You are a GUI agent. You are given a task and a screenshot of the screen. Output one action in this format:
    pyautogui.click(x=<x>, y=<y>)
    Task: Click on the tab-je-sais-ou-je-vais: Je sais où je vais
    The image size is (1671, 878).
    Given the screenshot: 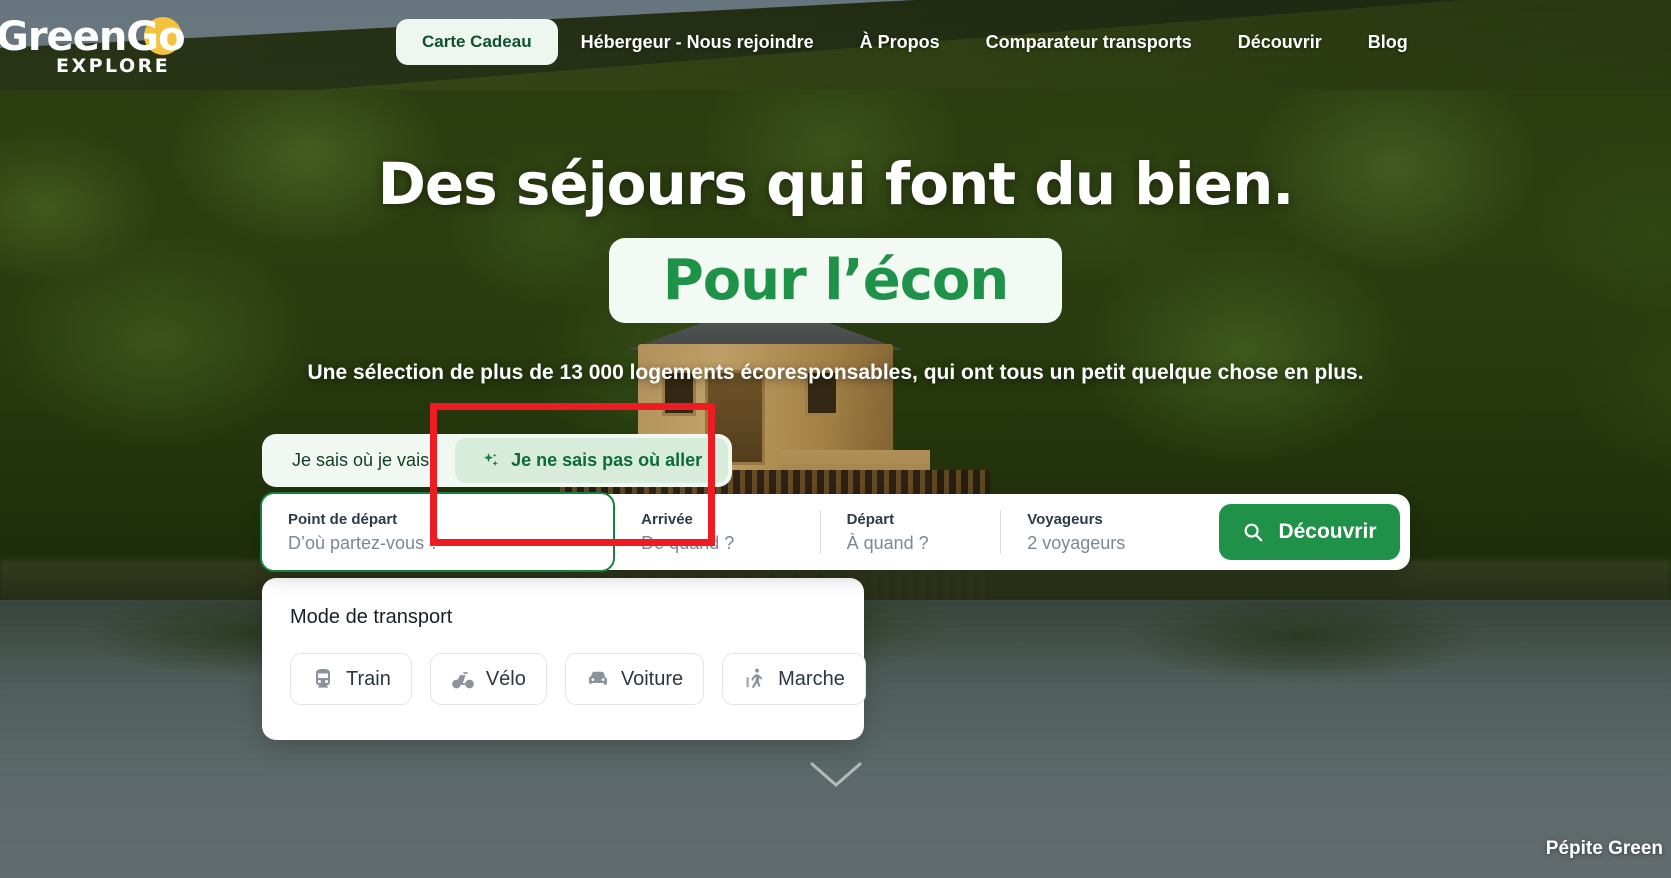 What is the action you would take?
    pyautogui.click(x=360, y=460)
    